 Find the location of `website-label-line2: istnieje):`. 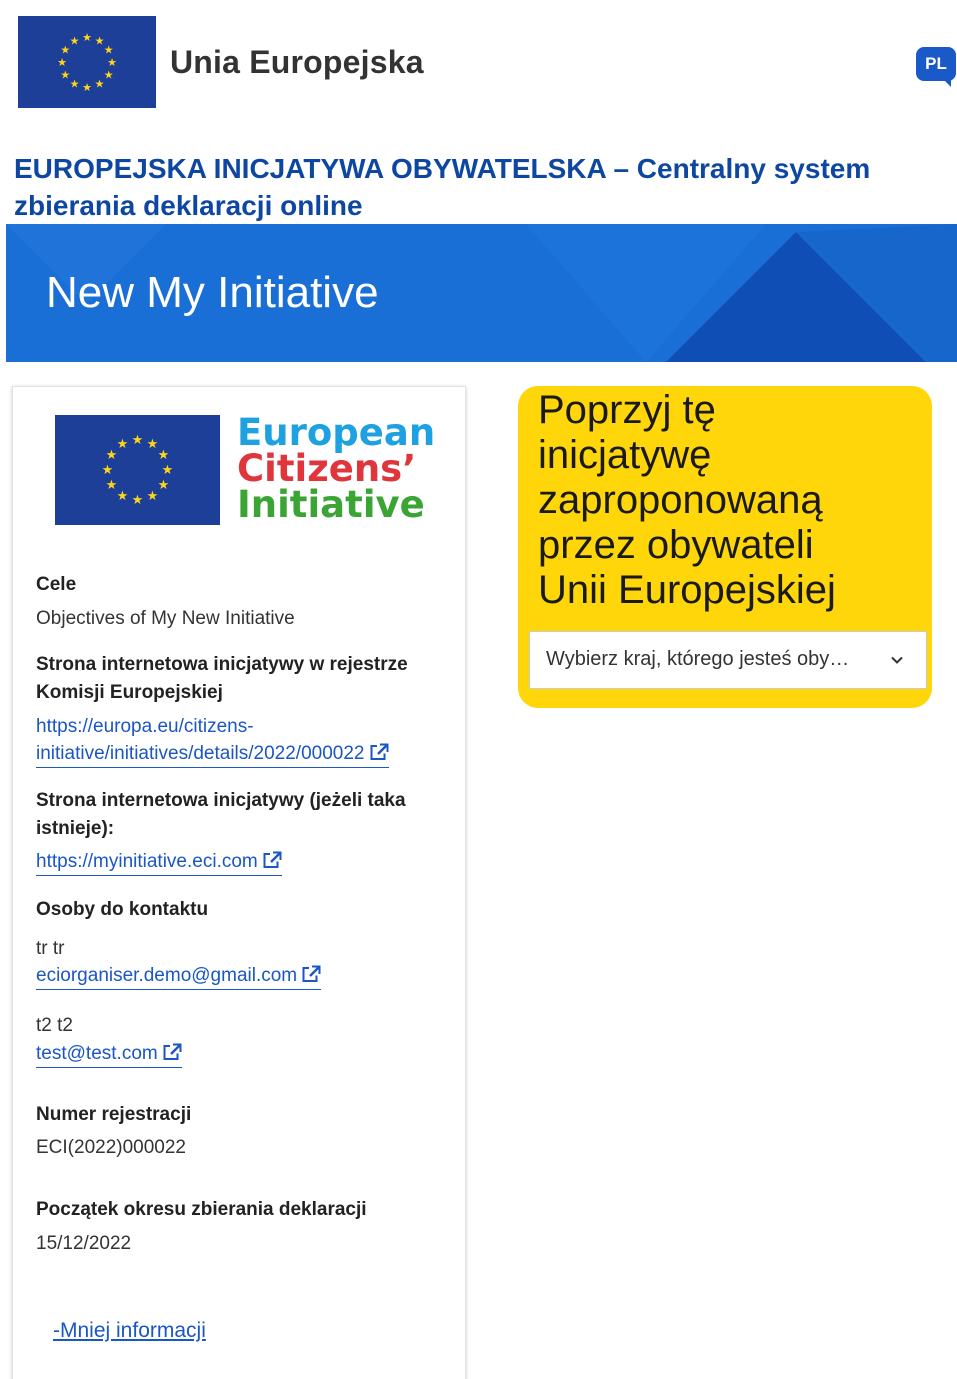

website-label-line2: istnieje): is located at coordinates (75, 828).